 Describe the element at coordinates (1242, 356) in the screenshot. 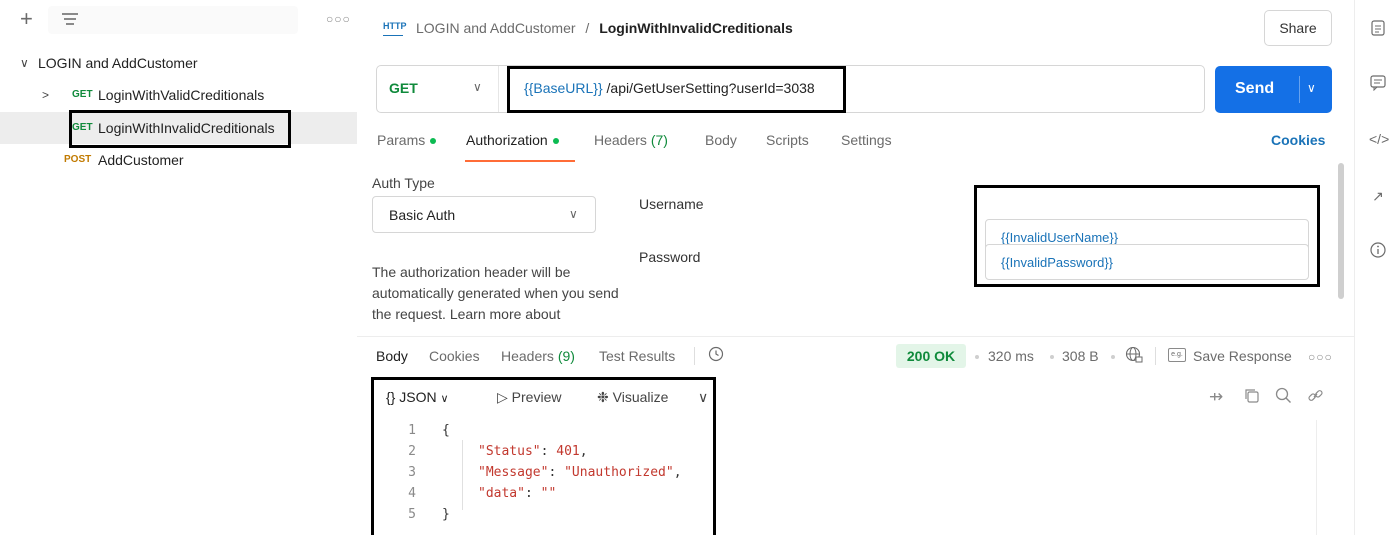

I see `save-response-button: Save Response` at that location.